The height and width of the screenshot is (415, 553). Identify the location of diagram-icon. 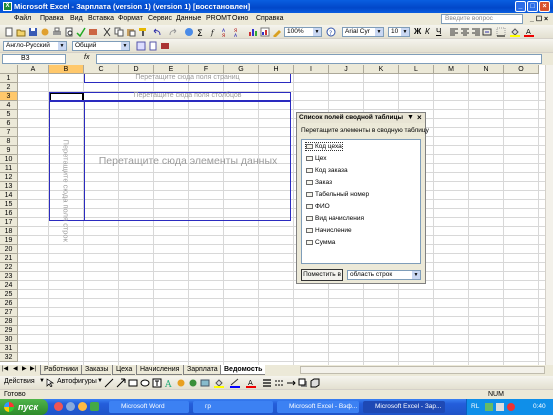
(181, 383).